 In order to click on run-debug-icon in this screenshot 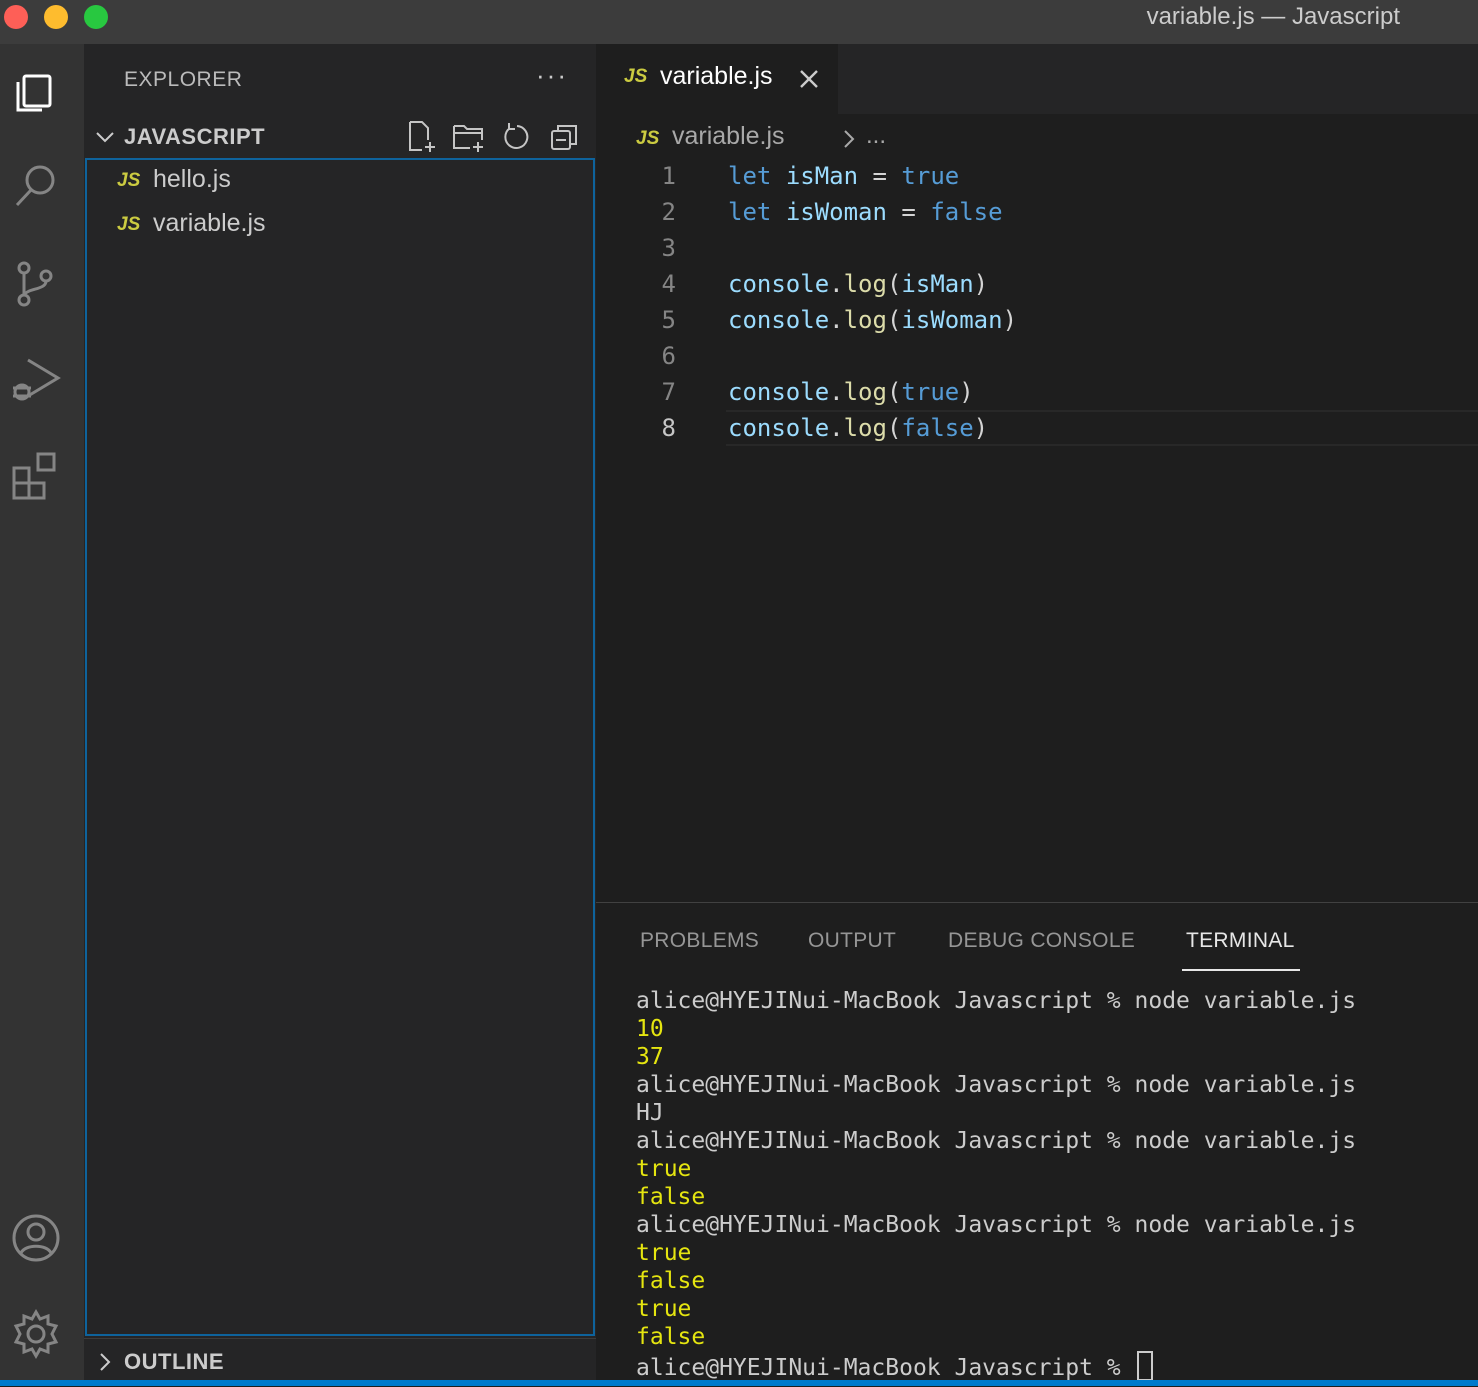, I will do `click(36, 380)`.